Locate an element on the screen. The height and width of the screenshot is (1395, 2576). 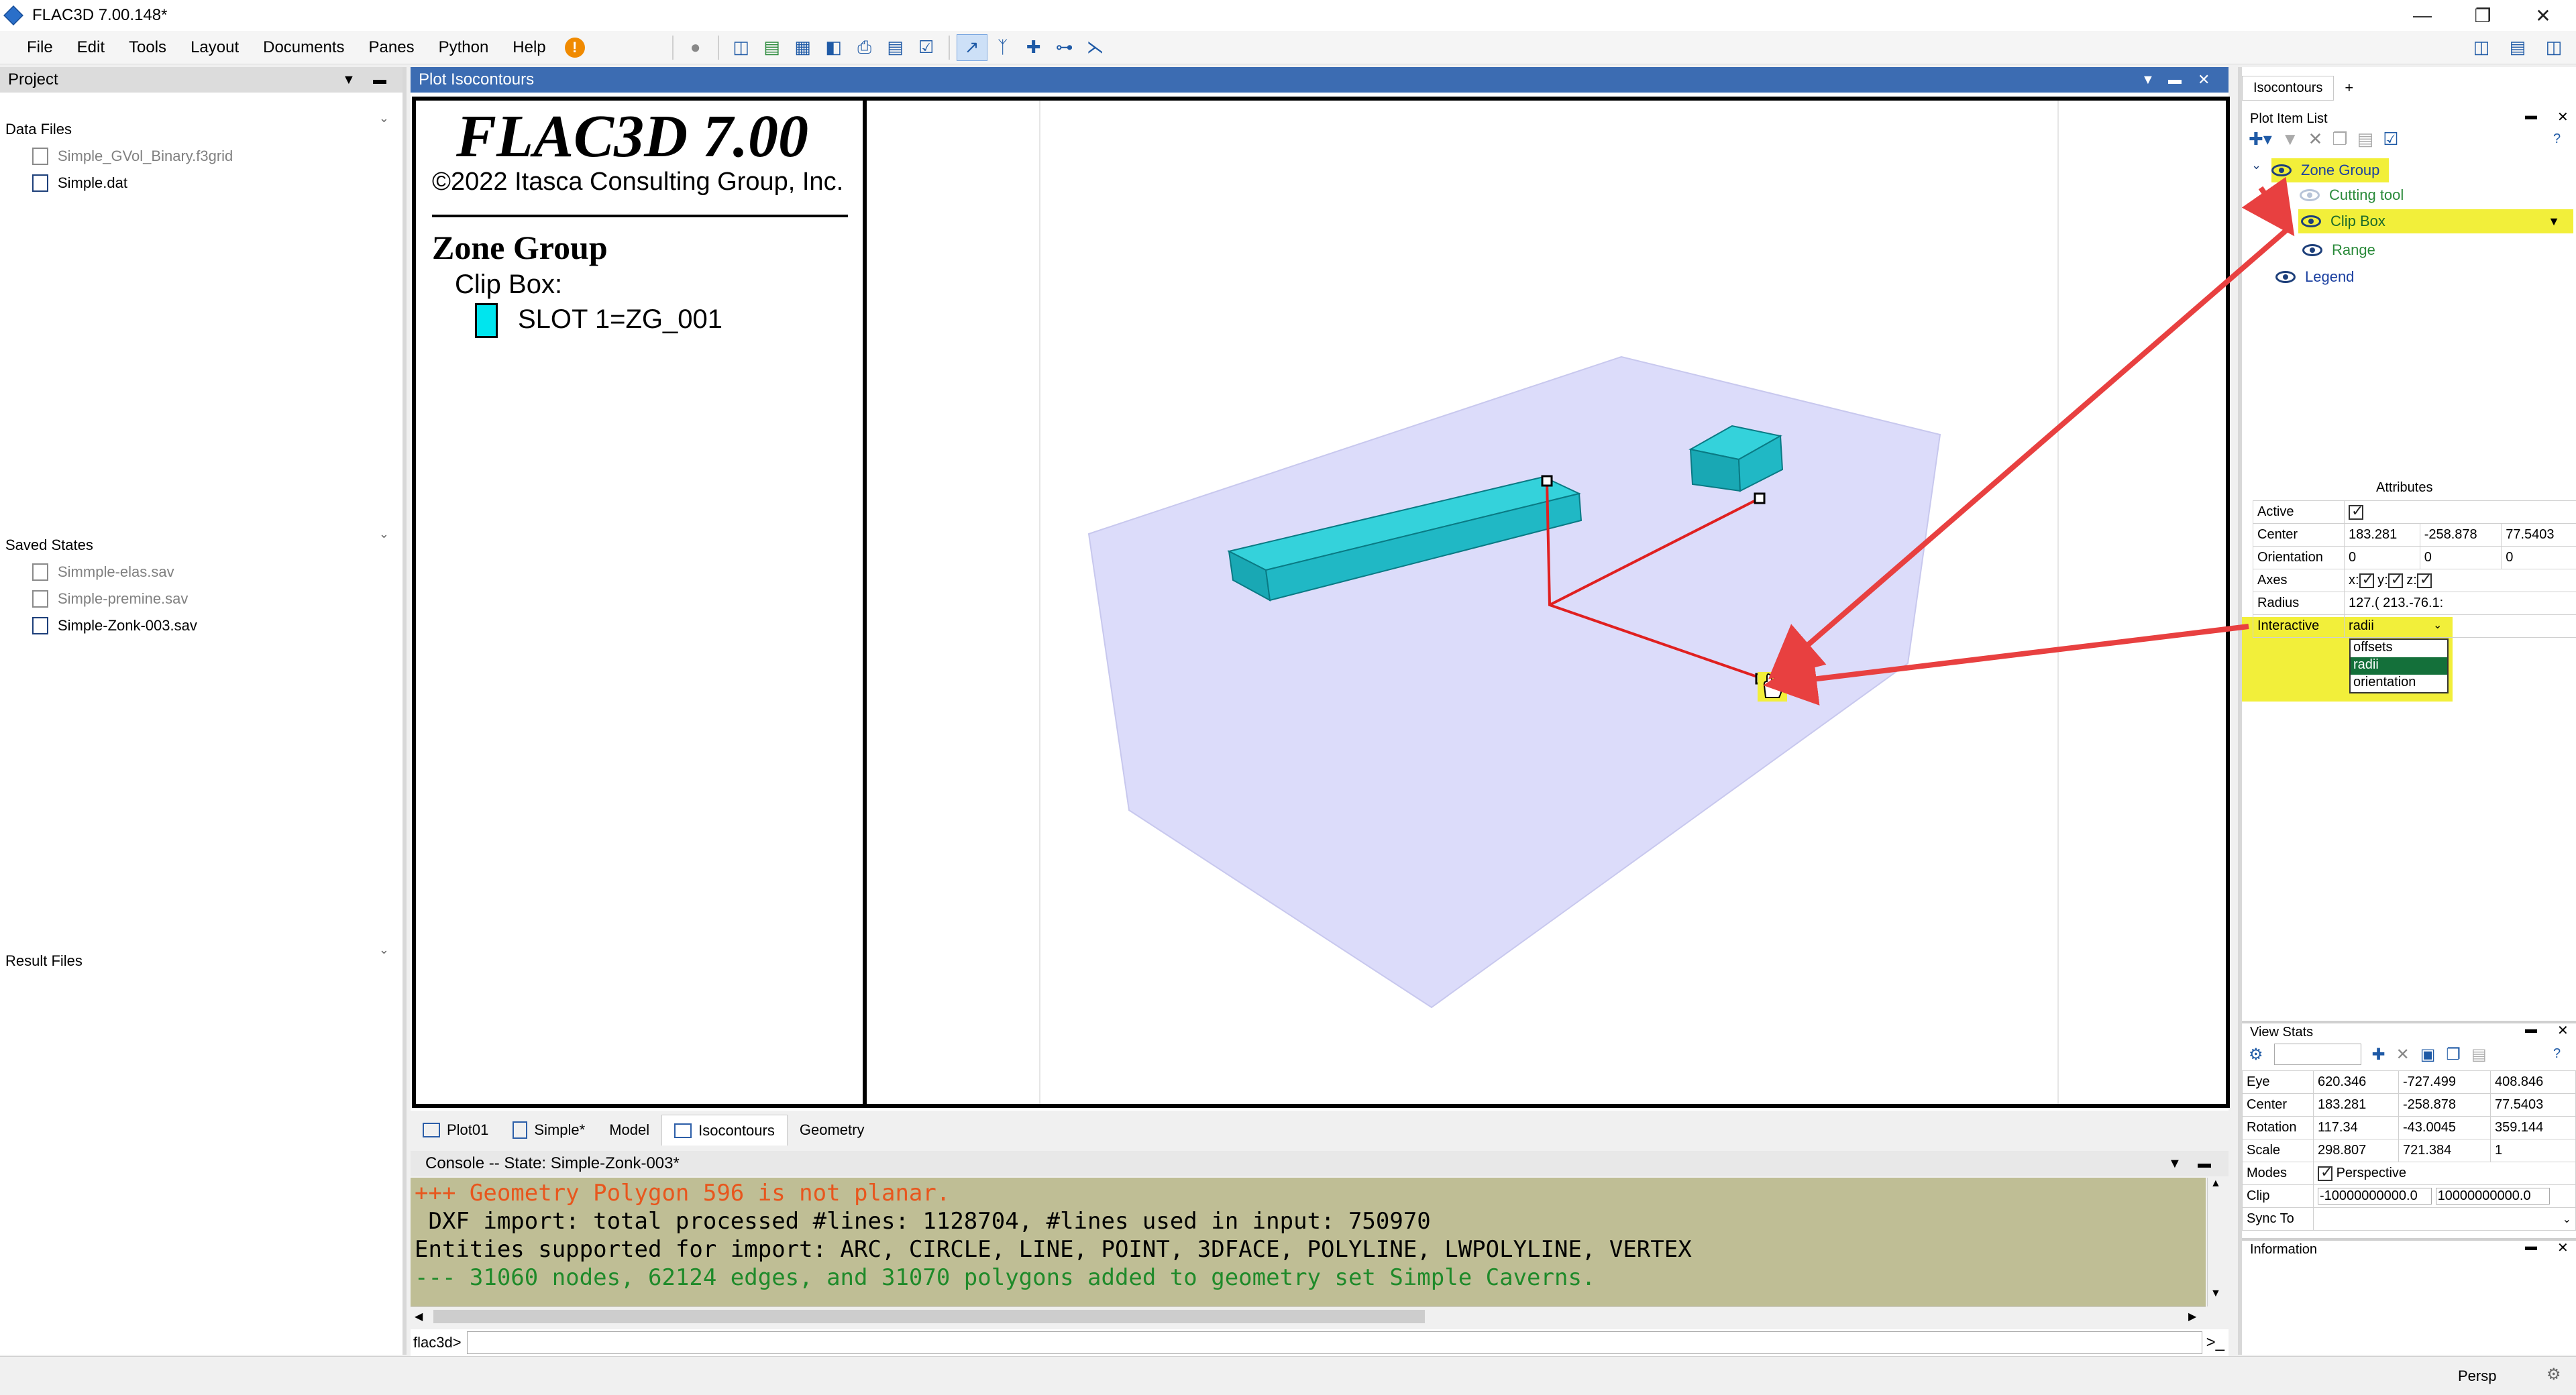
select-tool-icon: ↗ is located at coordinates (971, 47).